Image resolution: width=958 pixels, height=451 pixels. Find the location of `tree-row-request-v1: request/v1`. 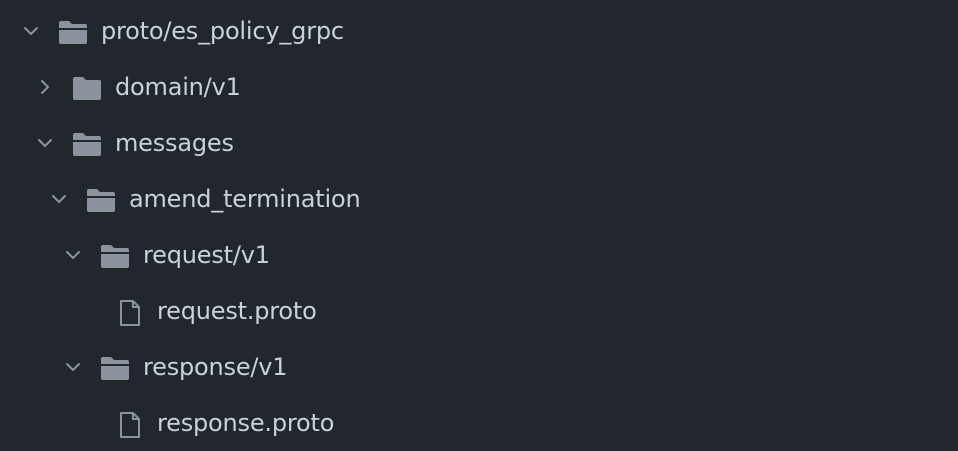

tree-row-request-v1: request/v1 is located at coordinates (479, 255).